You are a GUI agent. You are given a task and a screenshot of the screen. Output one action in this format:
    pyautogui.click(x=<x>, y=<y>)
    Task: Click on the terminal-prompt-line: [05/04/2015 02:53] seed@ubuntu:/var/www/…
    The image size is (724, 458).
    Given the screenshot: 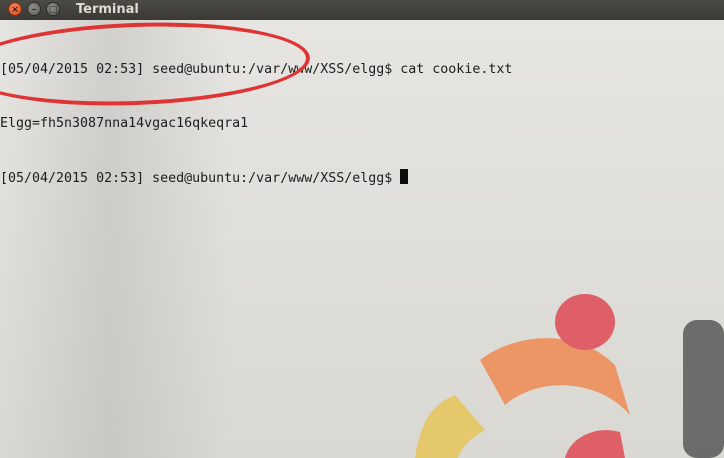 What is the action you would take?
    pyautogui.click(x=256, y=178)
    